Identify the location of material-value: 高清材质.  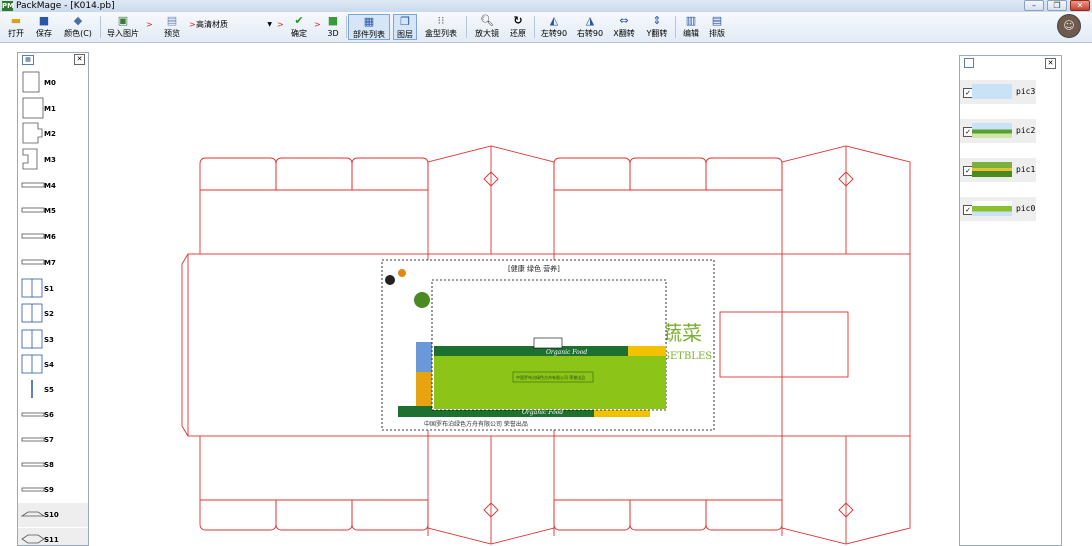
(212, 24).